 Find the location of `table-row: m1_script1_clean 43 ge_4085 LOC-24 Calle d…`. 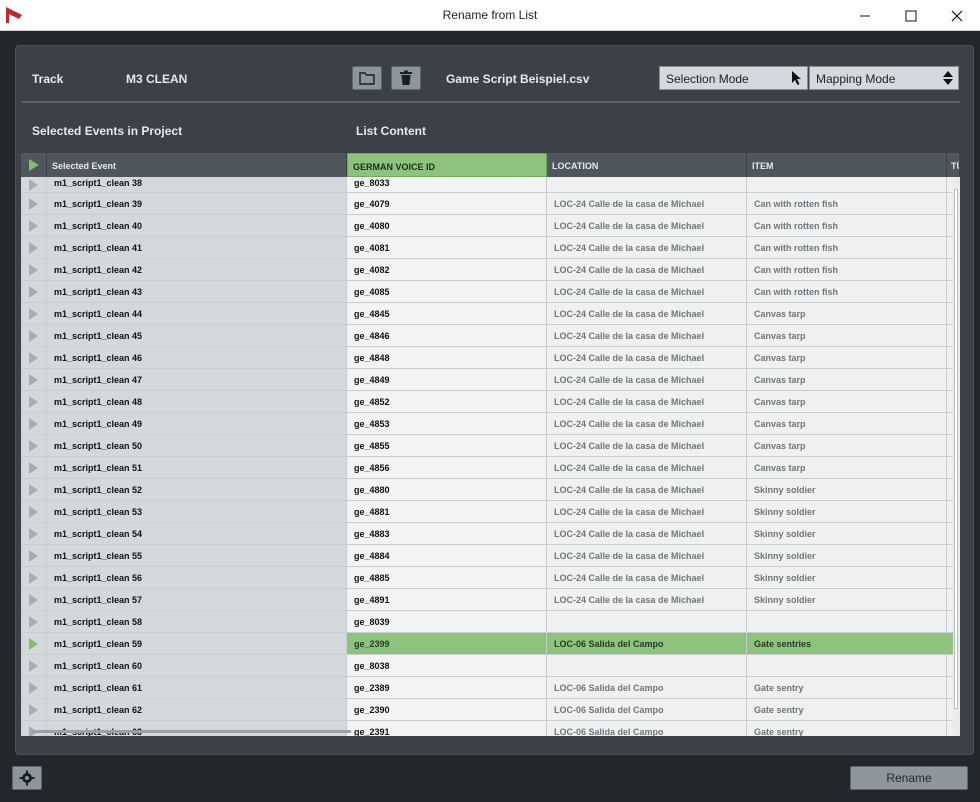

table-row: m1_script1_clean 43 ge_4085 LOC-24 Calle d… is located at coordinates (490, 292).